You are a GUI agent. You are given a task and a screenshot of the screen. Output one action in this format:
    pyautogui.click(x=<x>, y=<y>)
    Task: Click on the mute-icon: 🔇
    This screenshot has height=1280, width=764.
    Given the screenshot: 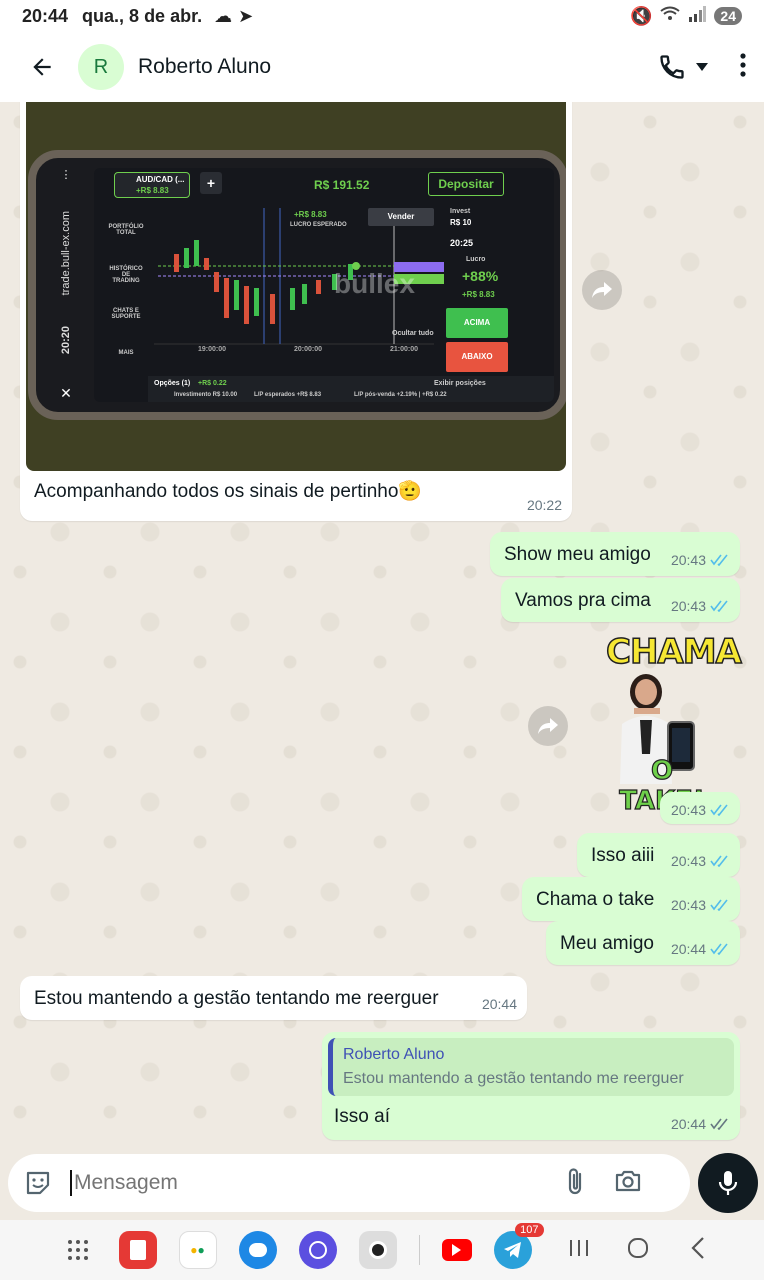 What is the action you would take?
    pyautogui.click(x=641, y=15)
    